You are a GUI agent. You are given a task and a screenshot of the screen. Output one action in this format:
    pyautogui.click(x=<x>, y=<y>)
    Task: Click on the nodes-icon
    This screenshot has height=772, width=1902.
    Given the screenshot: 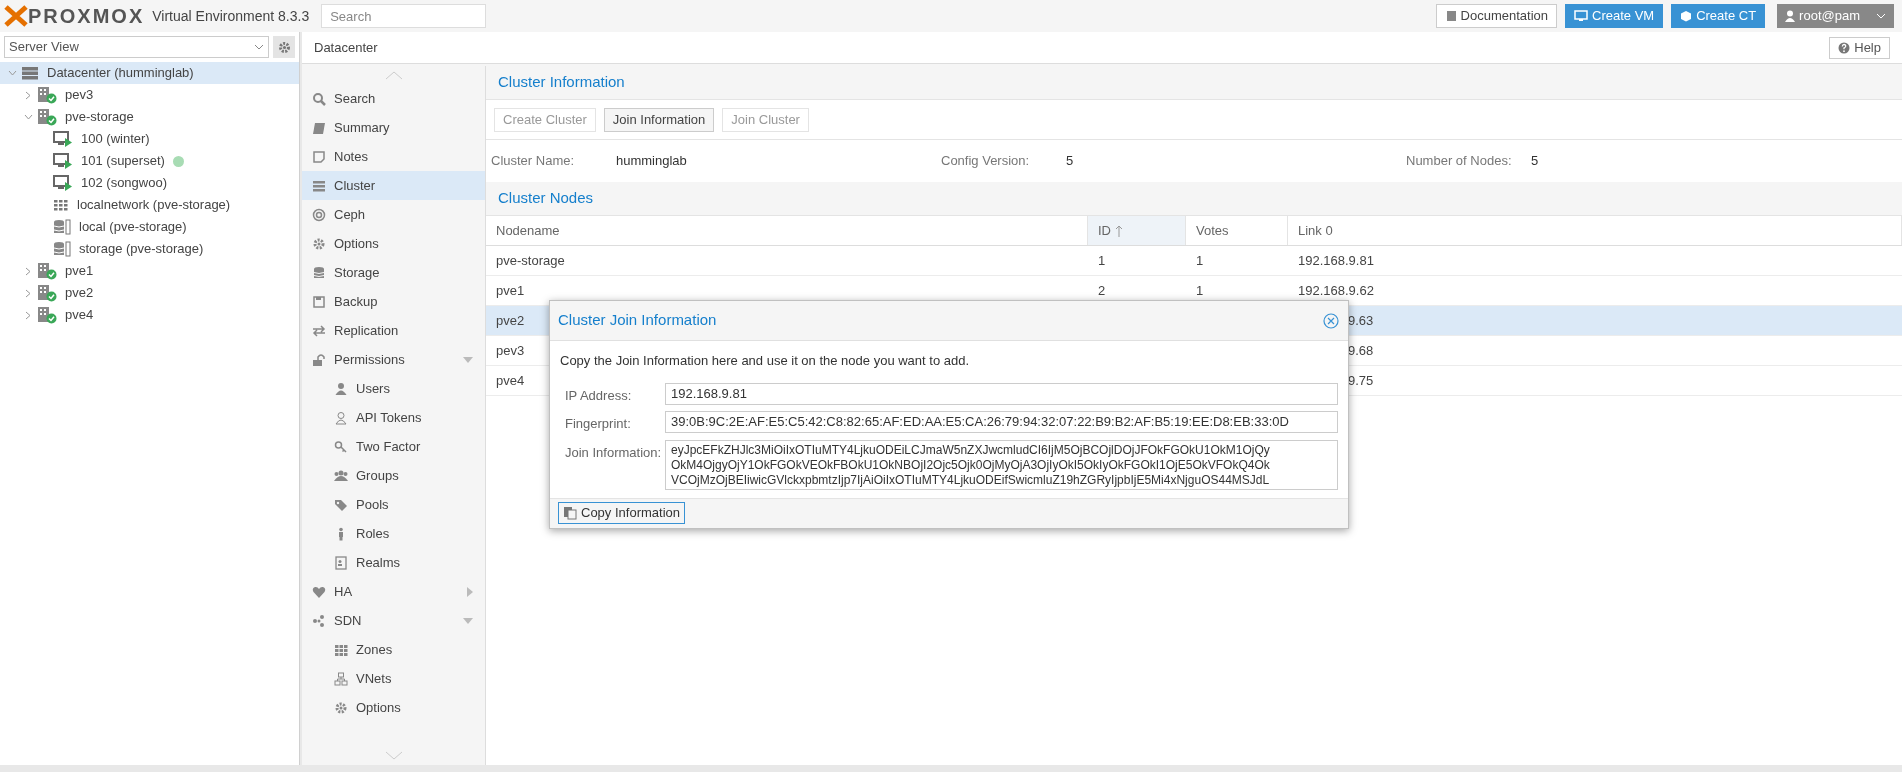 What is the action you would take?
    pyautogui.click(x=319, y=620)
    